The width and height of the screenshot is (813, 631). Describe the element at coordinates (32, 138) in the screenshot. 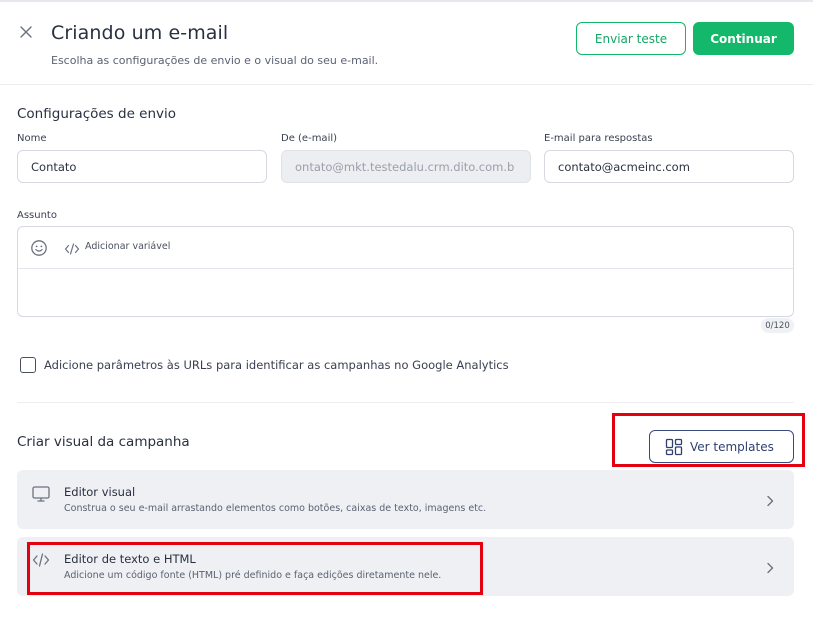

I see `name-label: Nome` at that location.